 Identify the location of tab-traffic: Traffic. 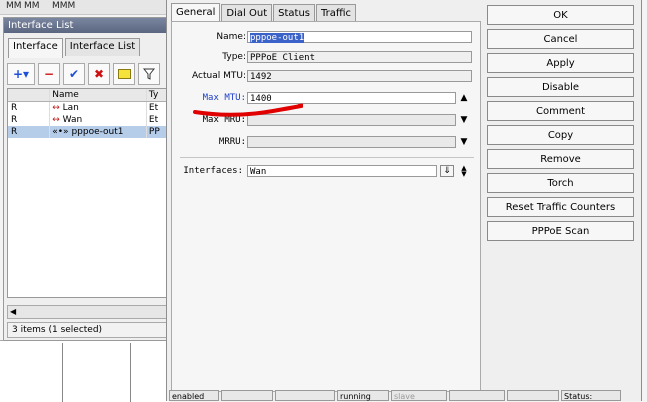
(336, 13).